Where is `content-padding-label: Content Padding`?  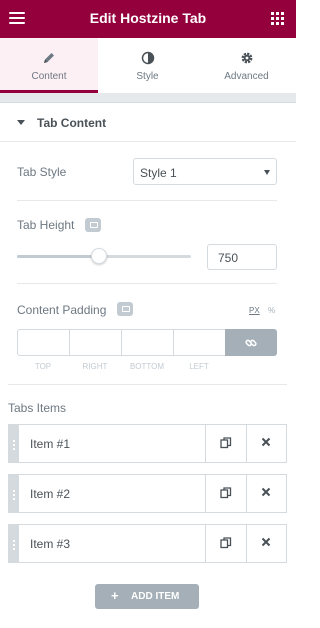
content-padding-label: Content Padding is located at coordinates (62, 310).